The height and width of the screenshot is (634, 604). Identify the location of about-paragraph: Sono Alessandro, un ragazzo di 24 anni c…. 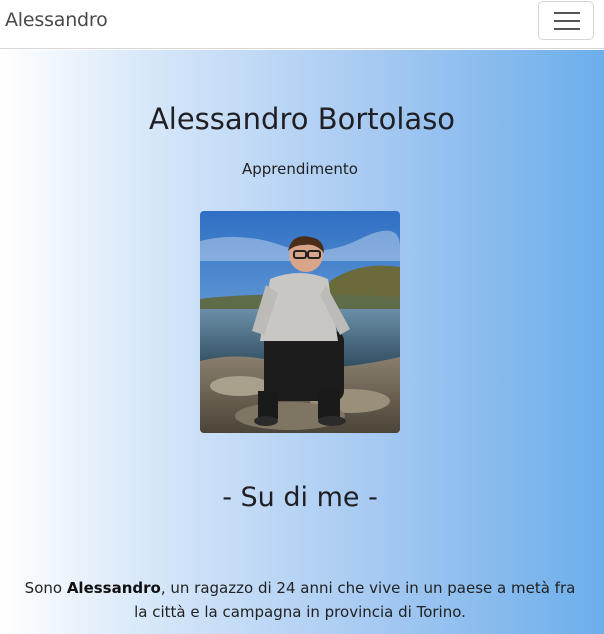
(300, 600).